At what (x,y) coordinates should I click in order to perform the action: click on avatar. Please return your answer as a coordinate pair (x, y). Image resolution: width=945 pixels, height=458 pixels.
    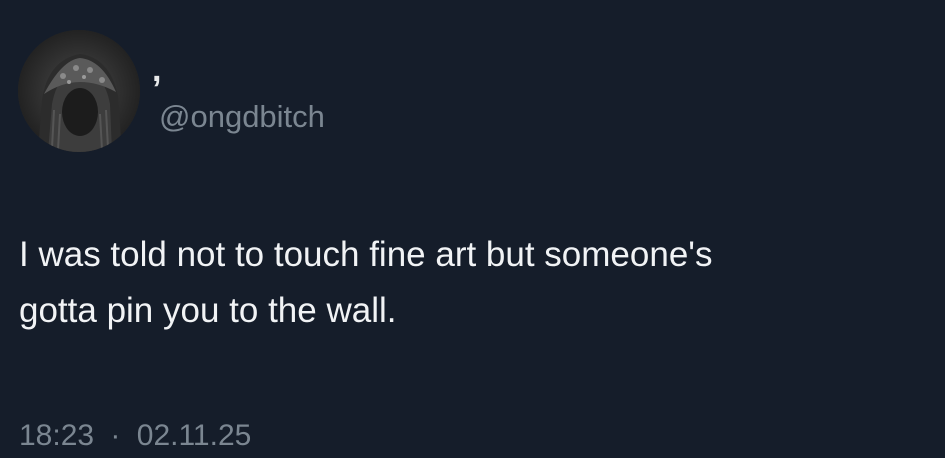
    Looking at the image, I should click on (79, 91).